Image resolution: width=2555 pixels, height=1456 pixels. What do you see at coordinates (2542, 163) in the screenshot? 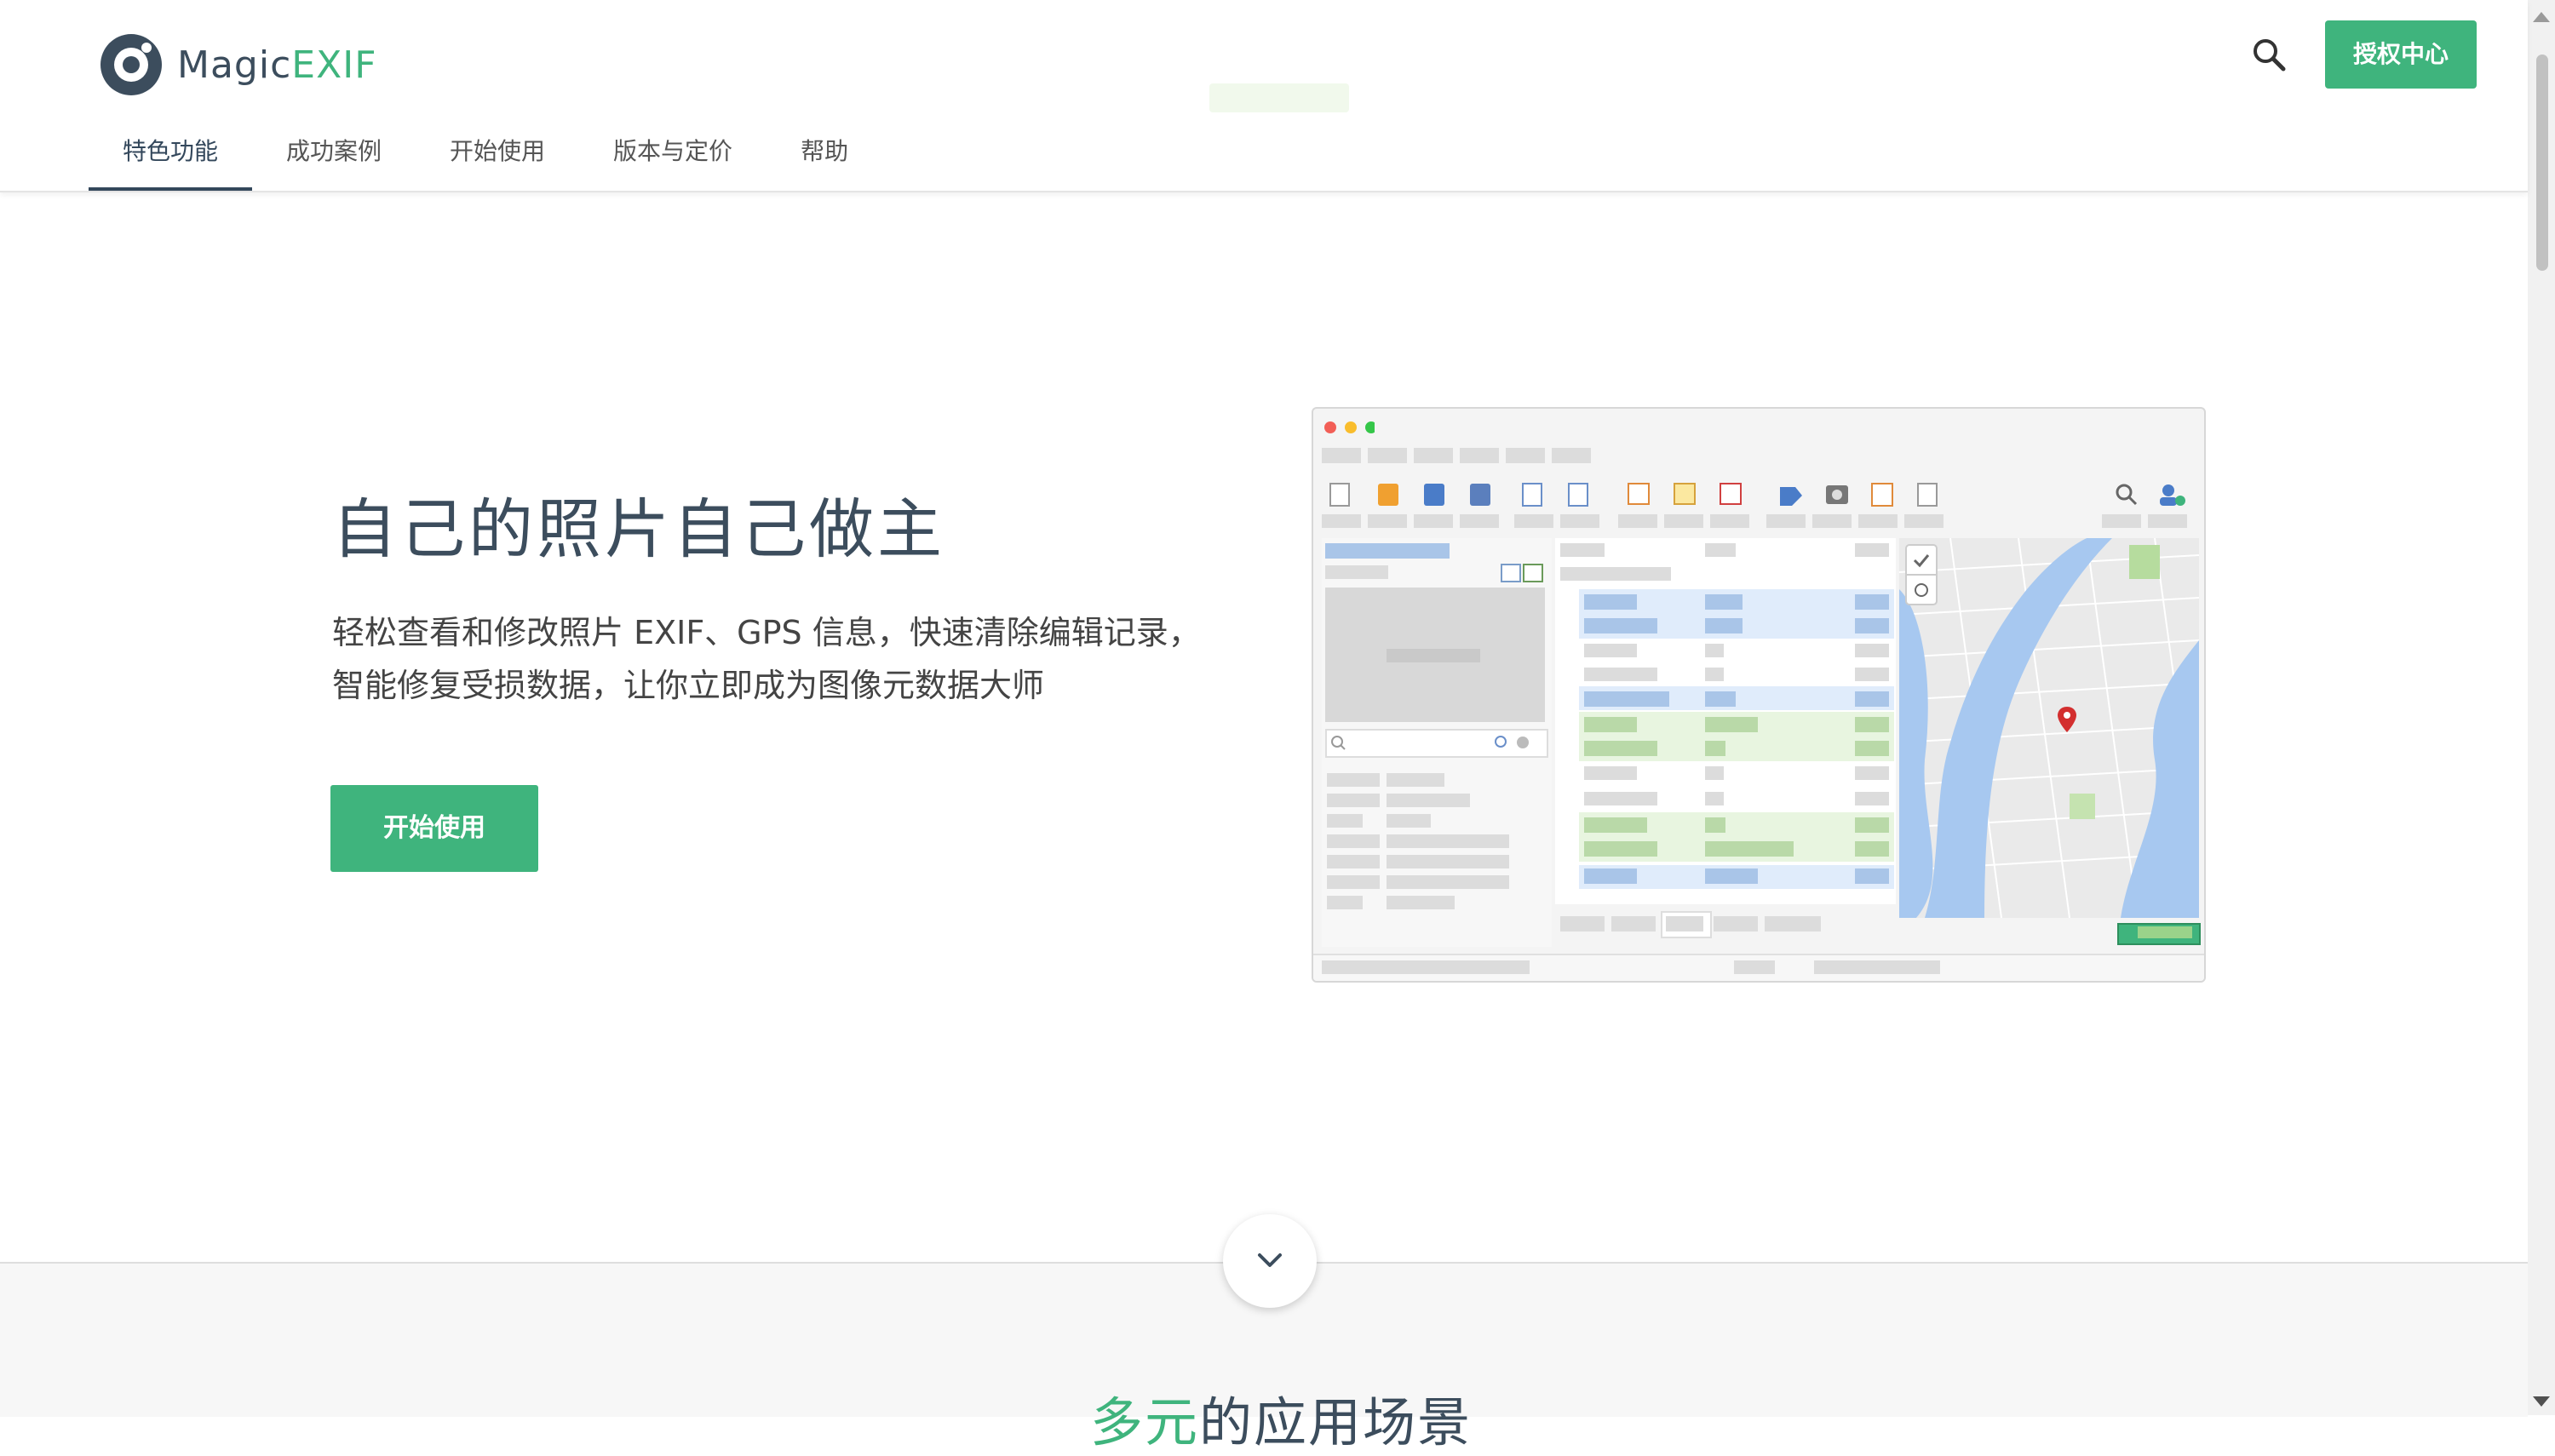
I see `scrollbar-thumb` at bounding box center [2542, 163].